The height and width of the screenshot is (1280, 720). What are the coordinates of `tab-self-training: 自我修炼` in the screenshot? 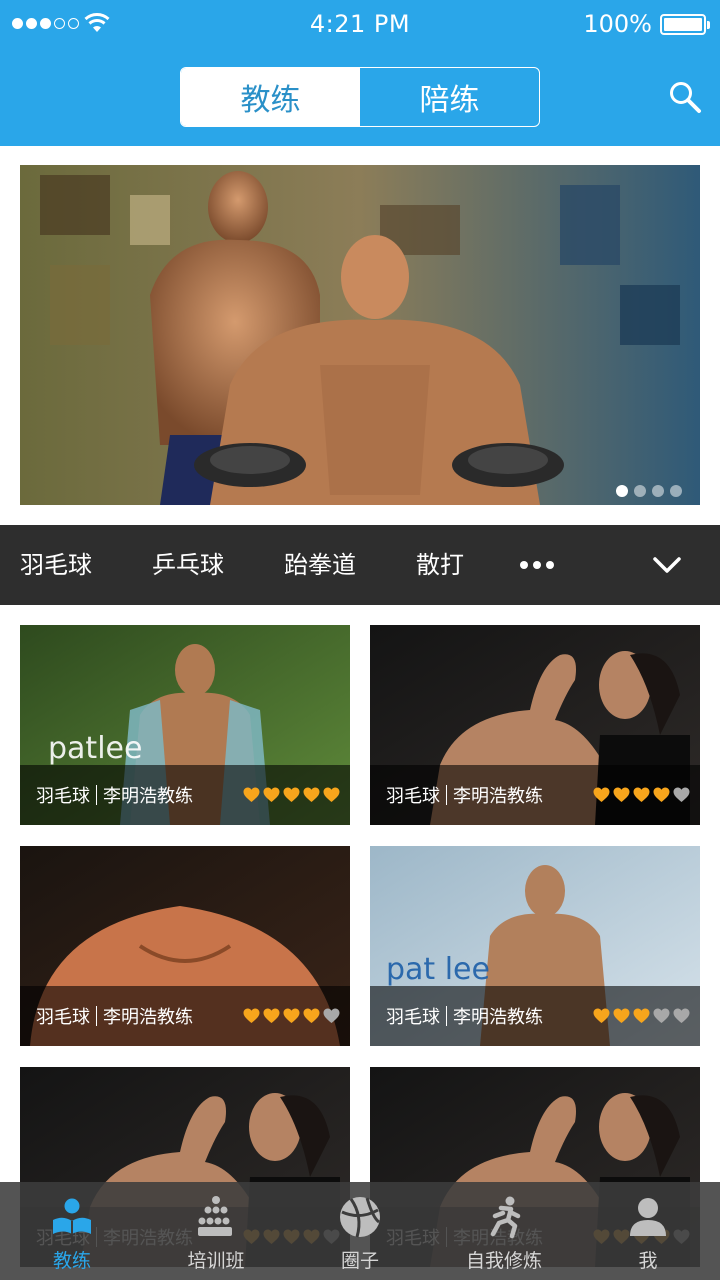 It's located at (504, 1231).